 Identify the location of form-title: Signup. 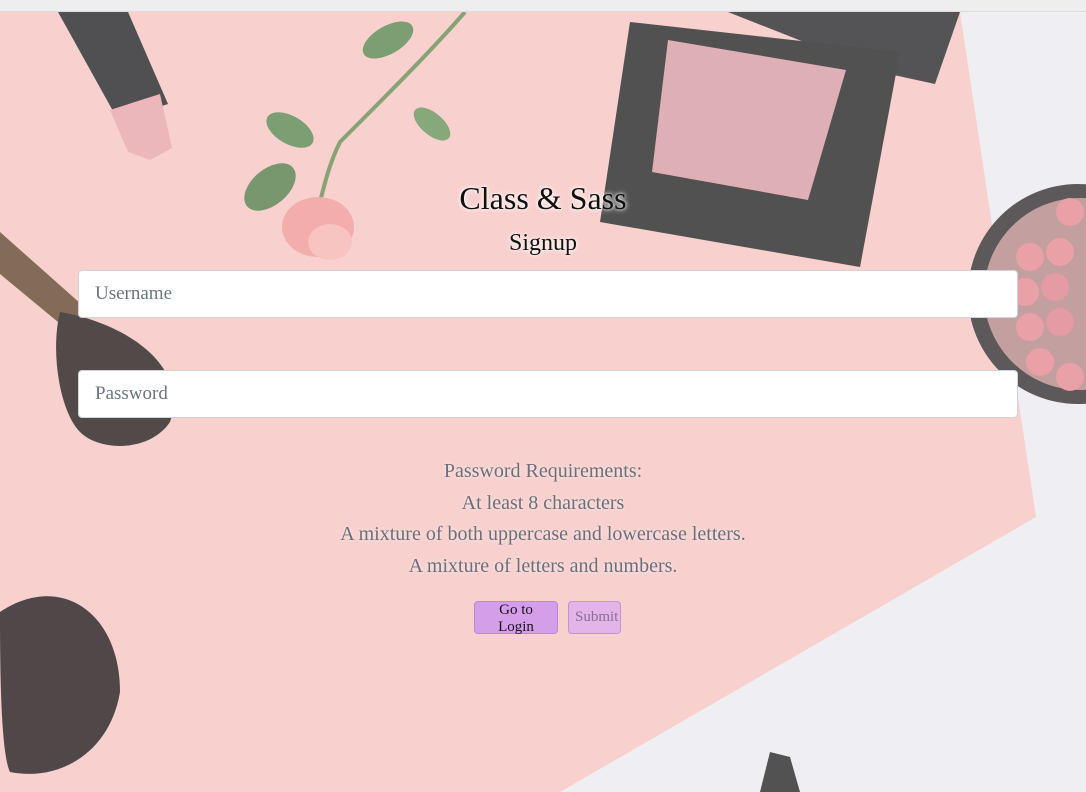
(542, 243).